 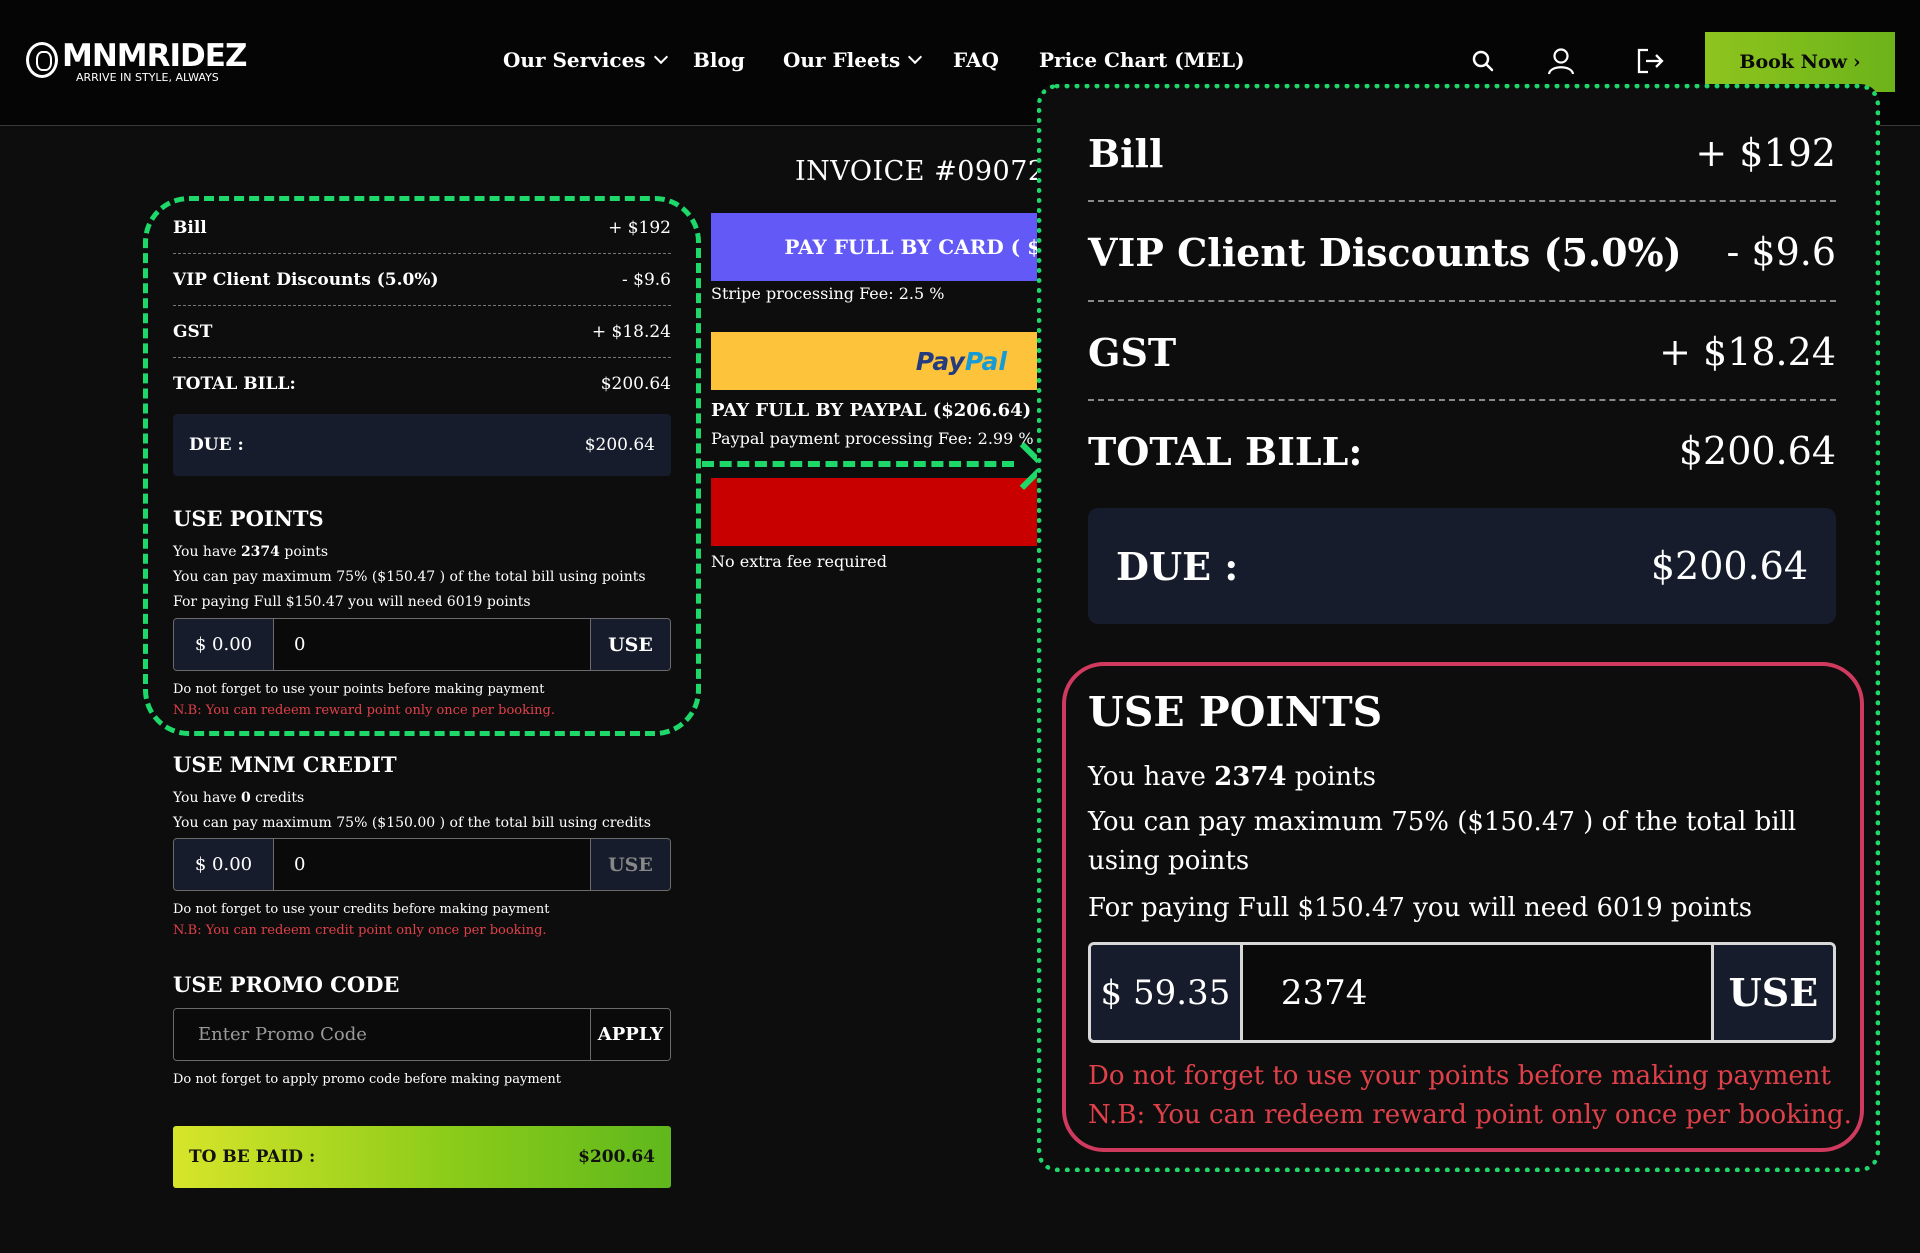 I want to click on promo-input-group: APPLY, so click(x=422, y=1034).